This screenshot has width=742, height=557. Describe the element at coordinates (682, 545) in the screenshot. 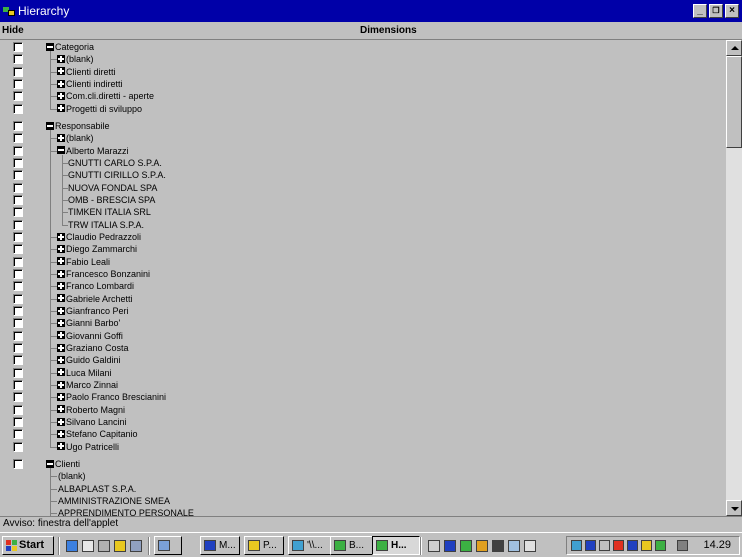

I see `battery-tray-icon` at that location.